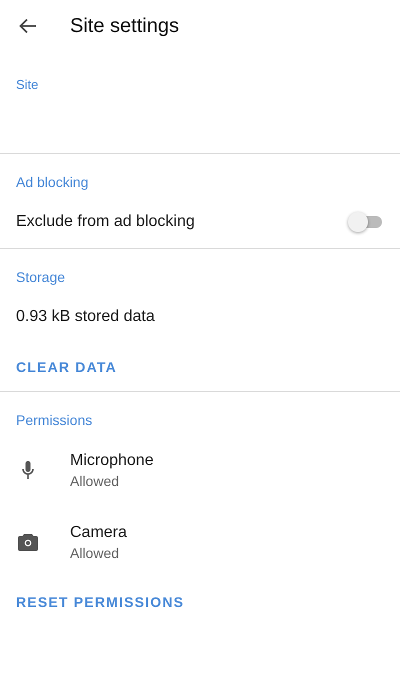 The width and height of the screenshot is (400, 685). Describe the element at coordinates (105, 222) in the screenshot. I see `setting-label: Exclude from ad blocking` at that location.